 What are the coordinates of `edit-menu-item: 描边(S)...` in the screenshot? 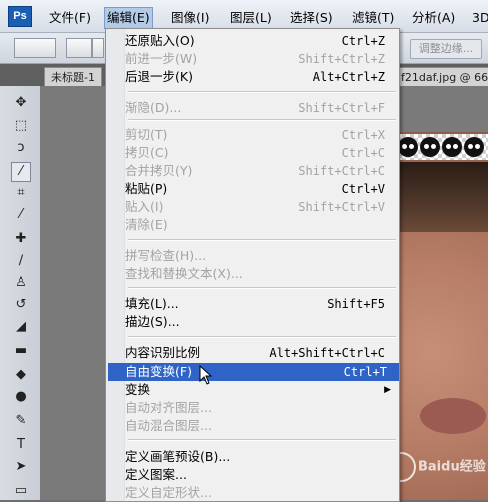 It's located at (261, 322).